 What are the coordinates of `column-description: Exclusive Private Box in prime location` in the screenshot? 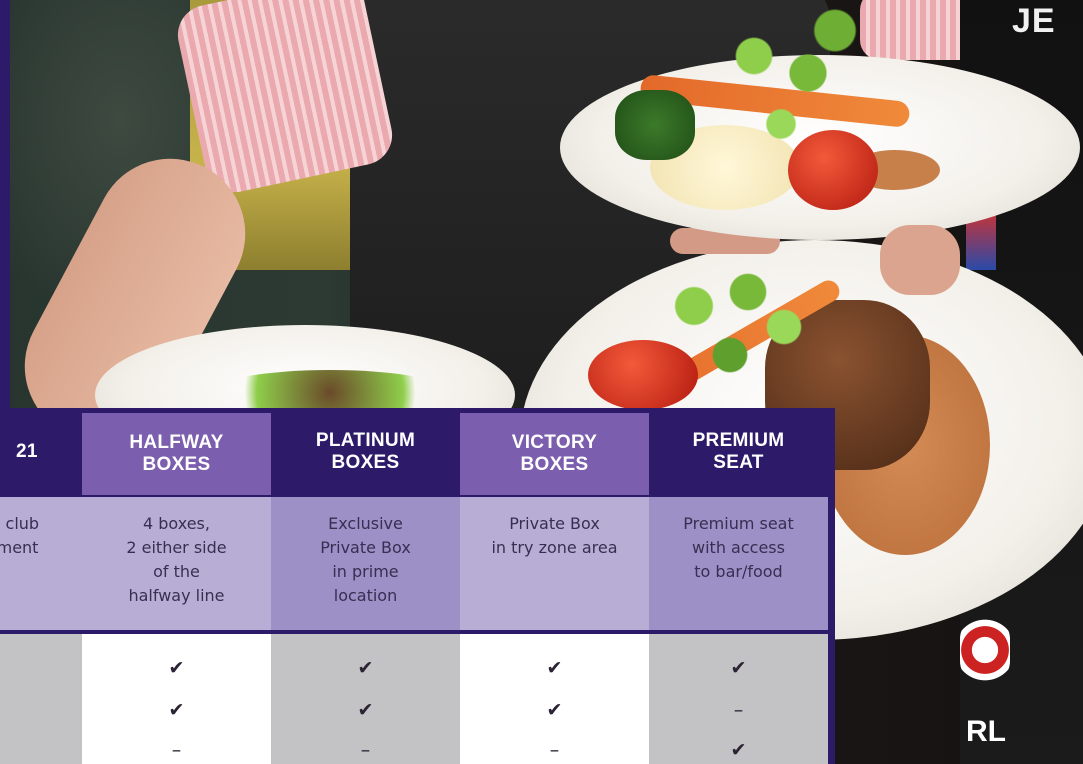 It's located at (365, 563).